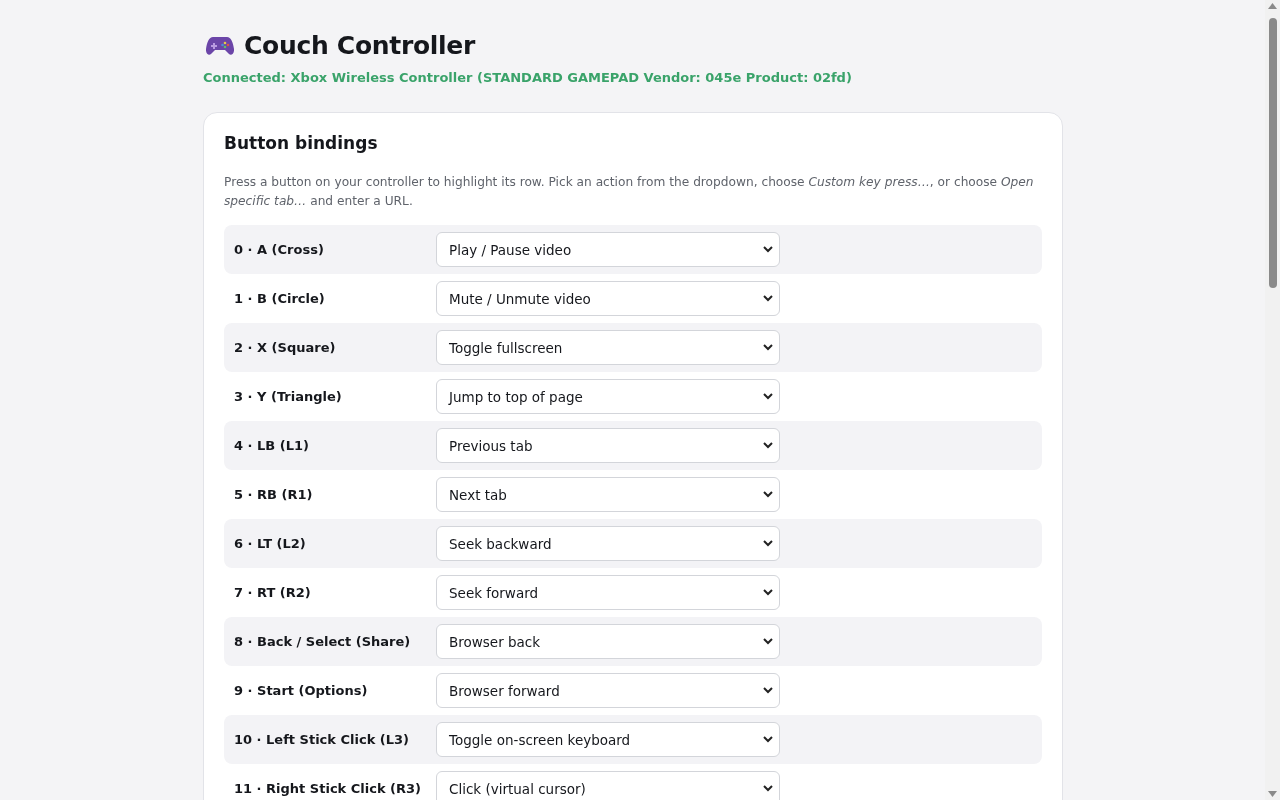 This screenshot has width=1280, height=800. What do you see at coordinates (1272, 6) in the screenshot?
I see `scroll-up-icon` at bounding box center [1272, 6].